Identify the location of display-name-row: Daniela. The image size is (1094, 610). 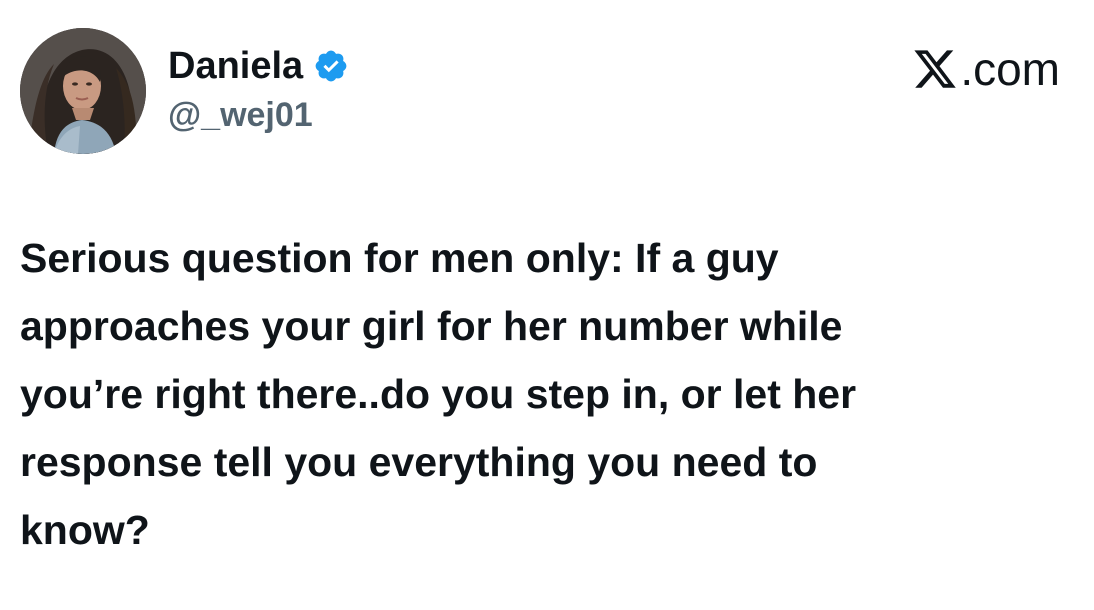
(258, 66).